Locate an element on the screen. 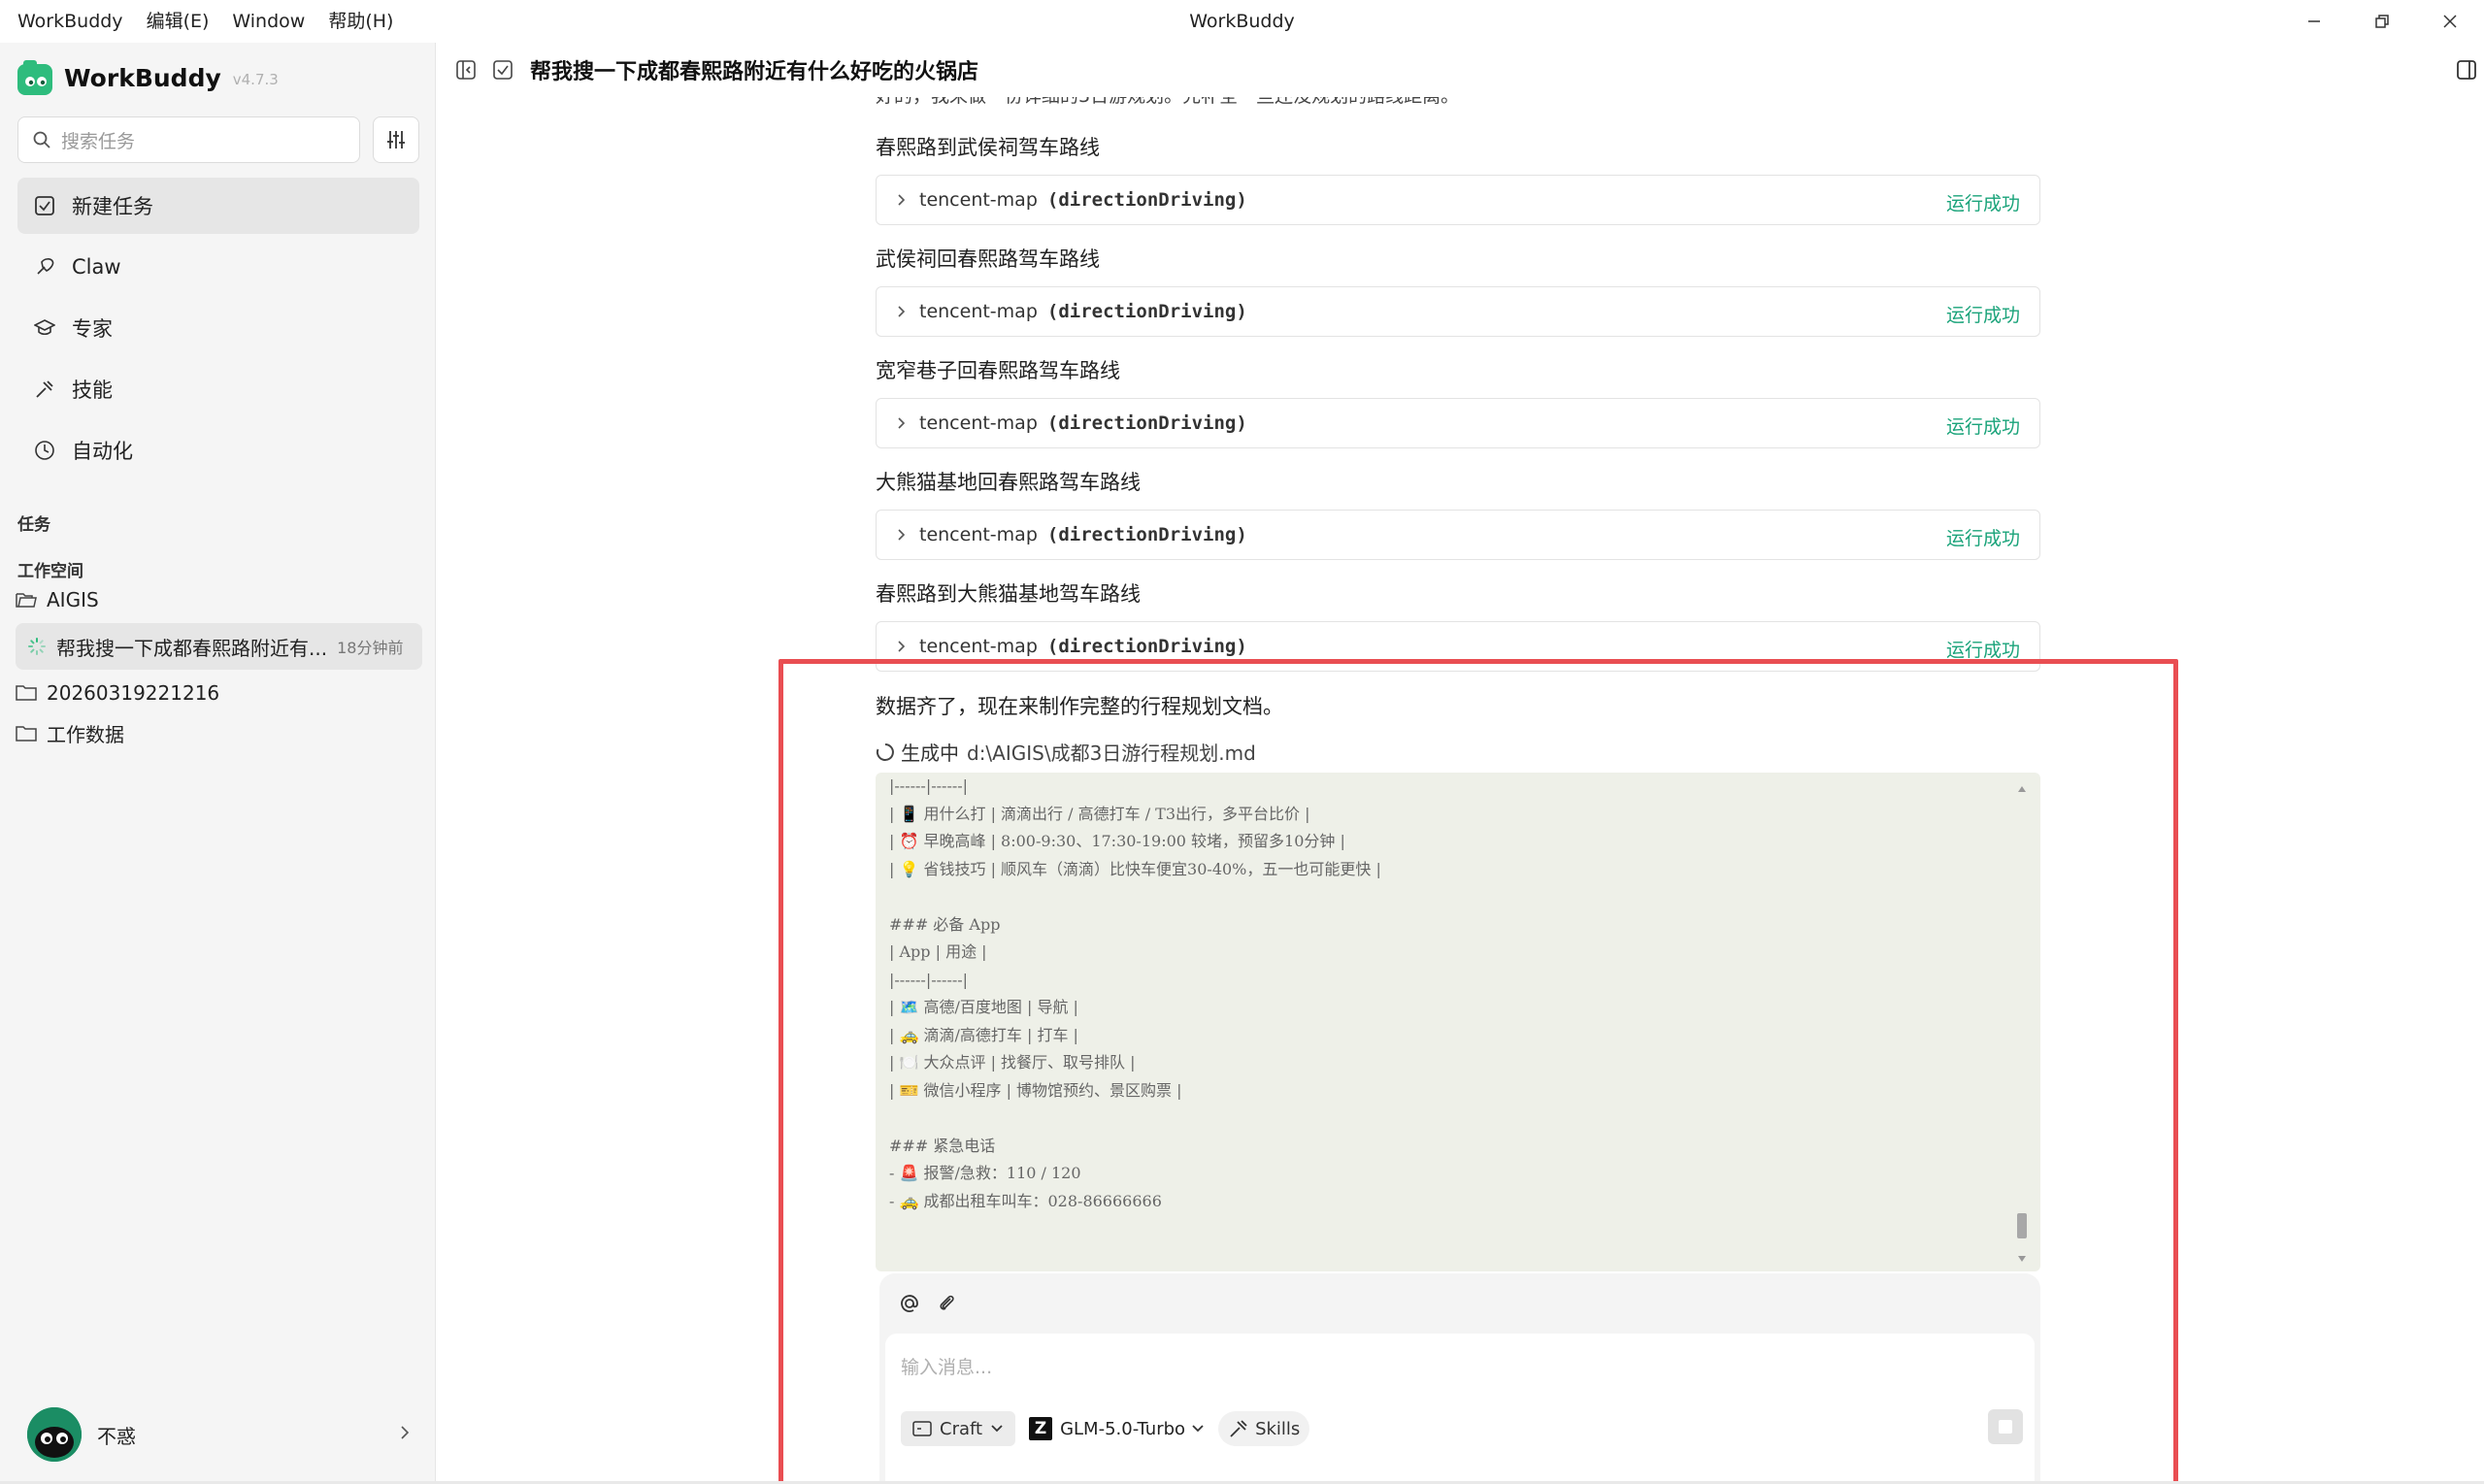 The image size is (2484, 1484). model-selector: Z GLM-5.0-Turbo is located at coordinates (1117, 1428).